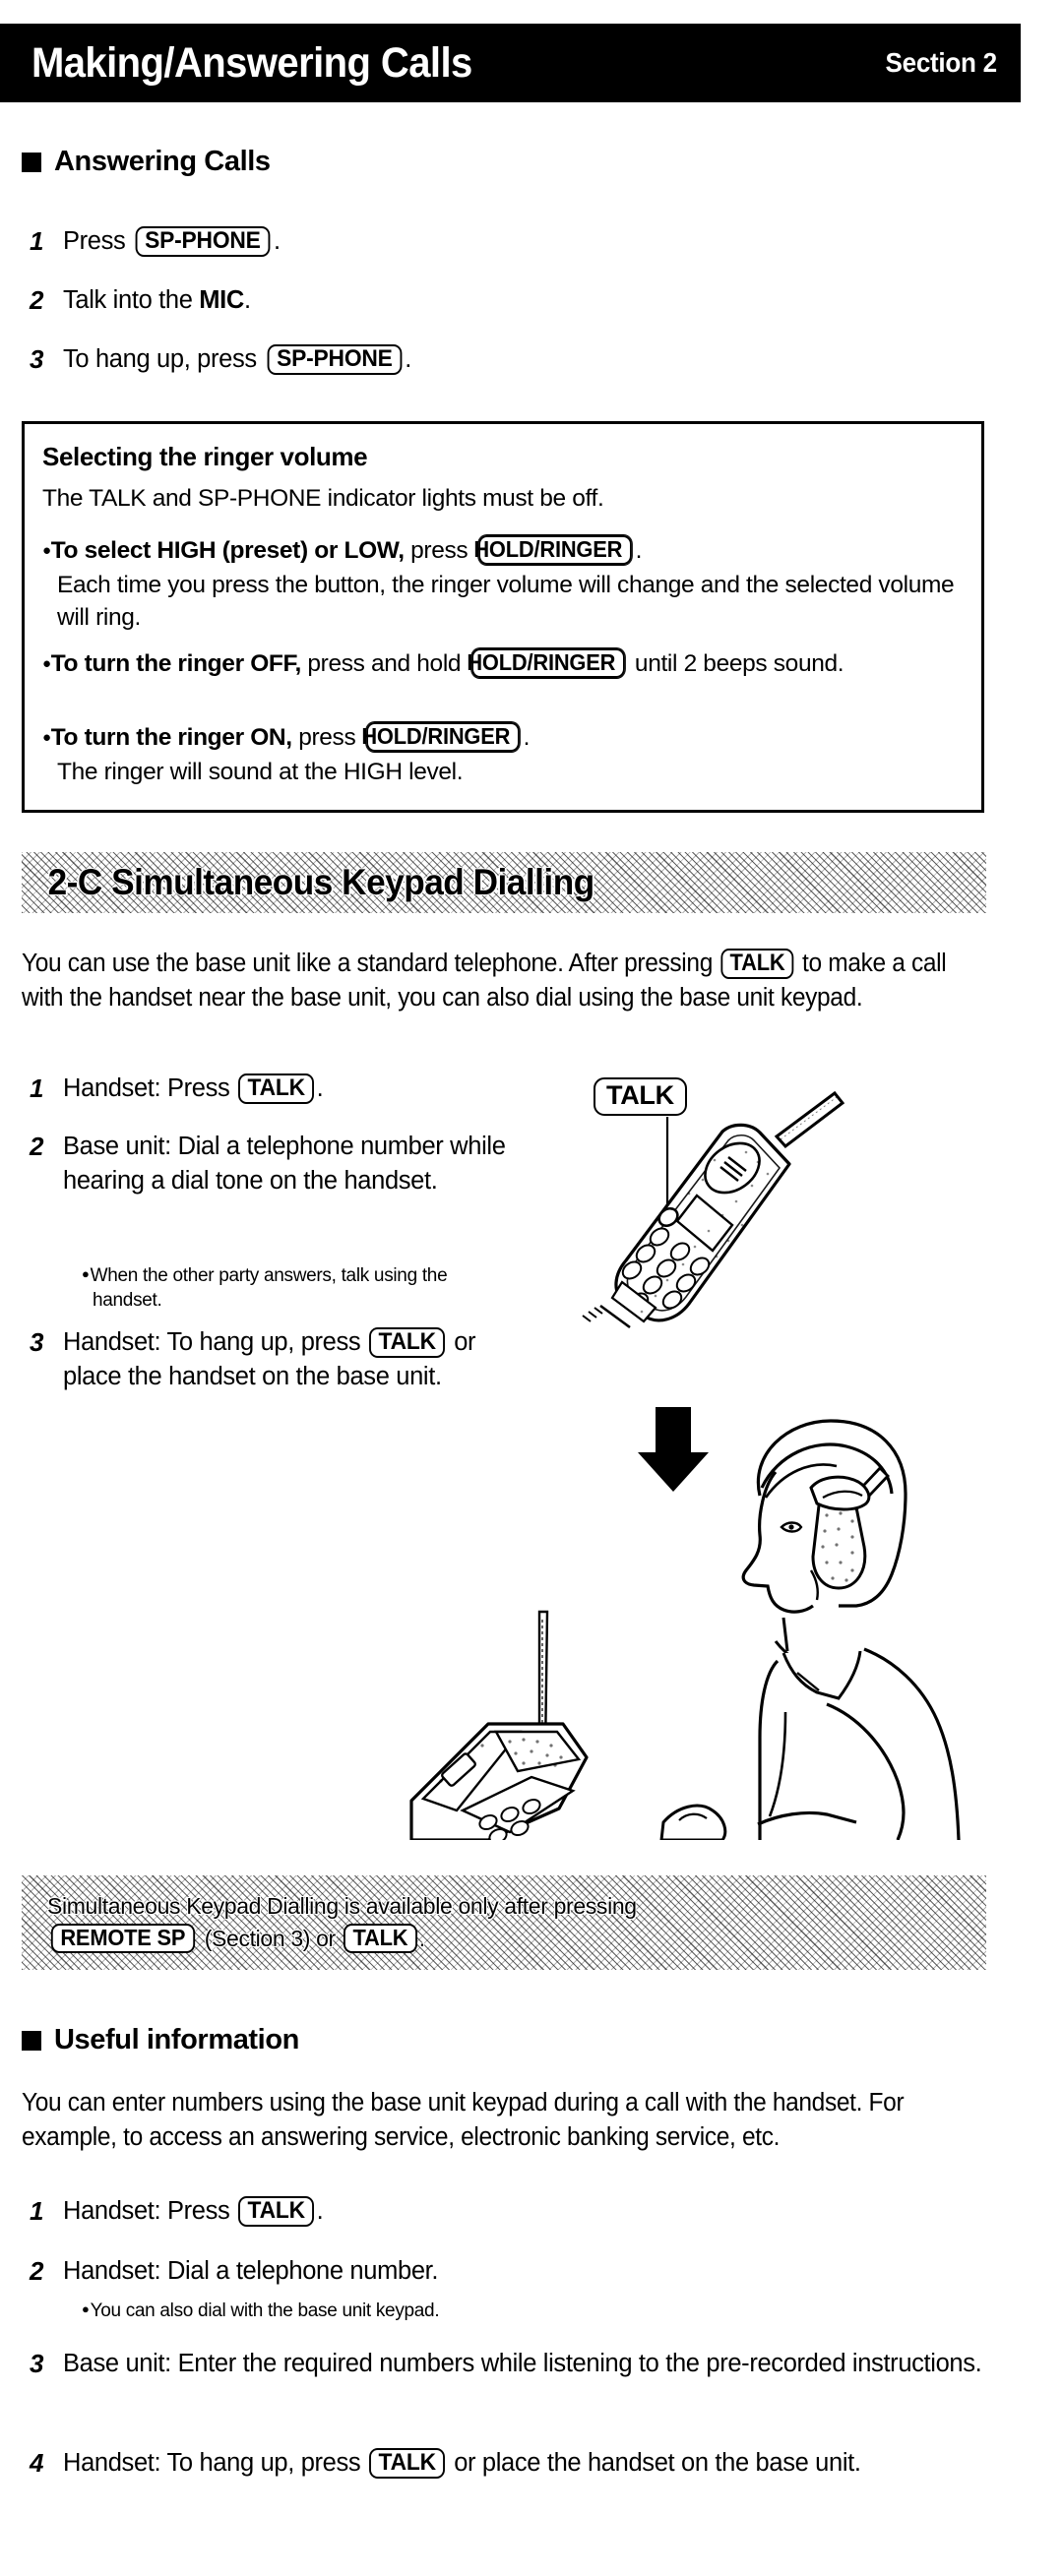 The image size is (1063, 2576). Describe the element at coordinates (790, 1220) in the screenshot. I see `handset-illustration: TALK` at that location.